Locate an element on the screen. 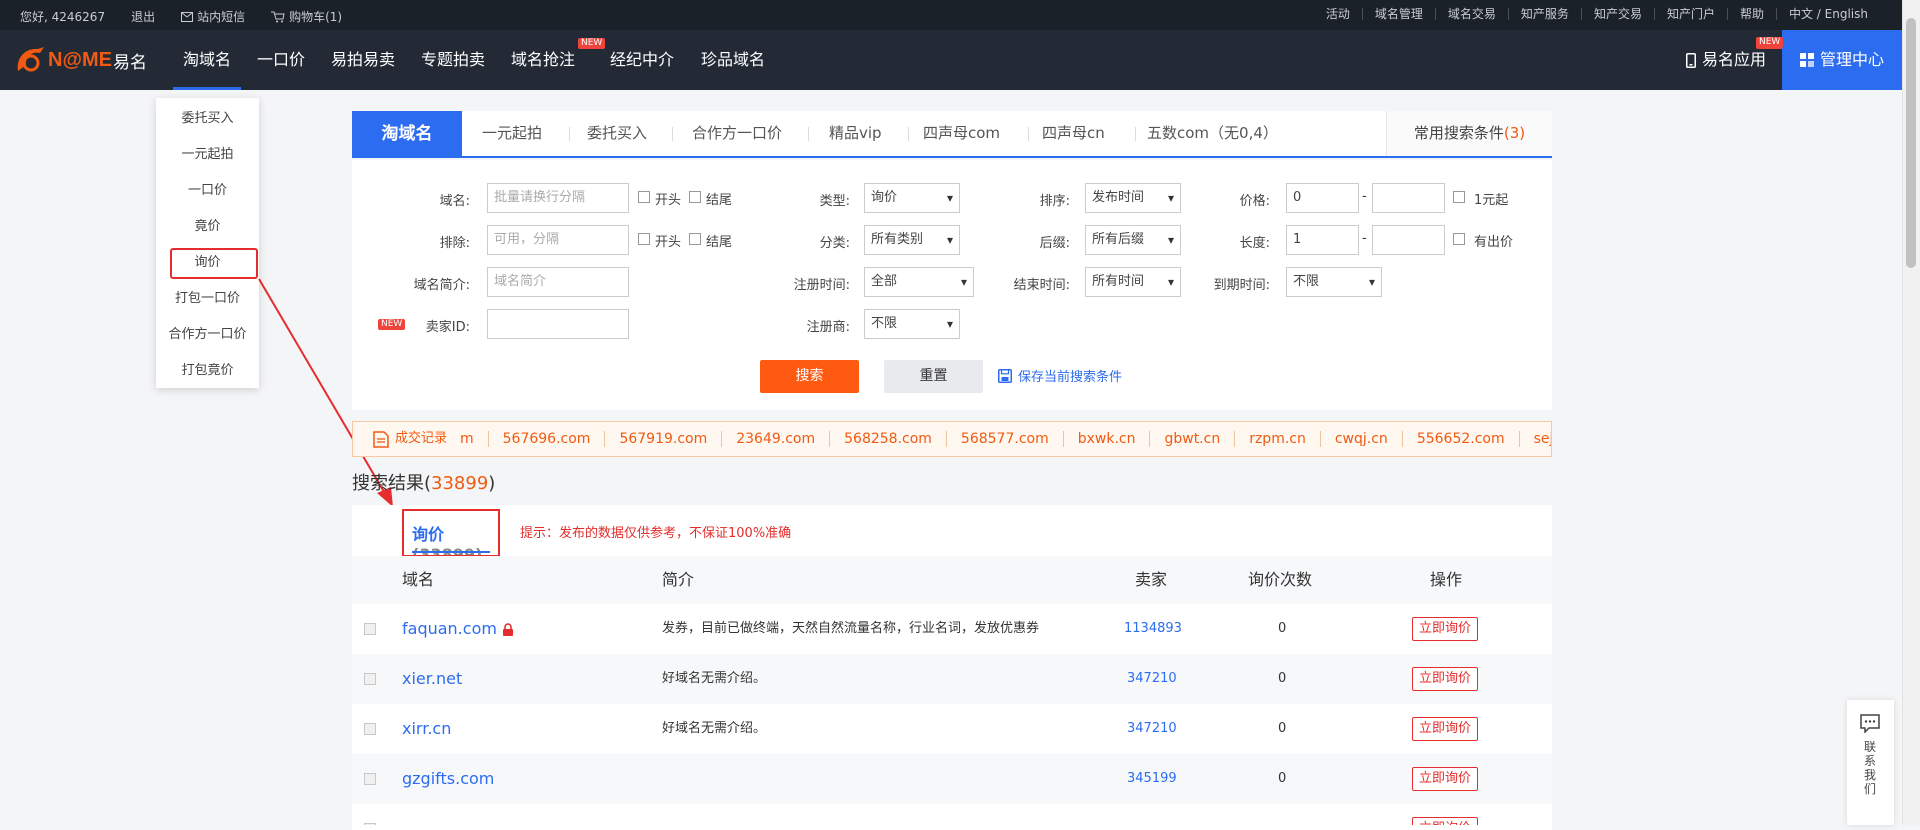 The height and width of the screenshot is (830, 1920). length-max-input is located at coordinates (1408, 240).